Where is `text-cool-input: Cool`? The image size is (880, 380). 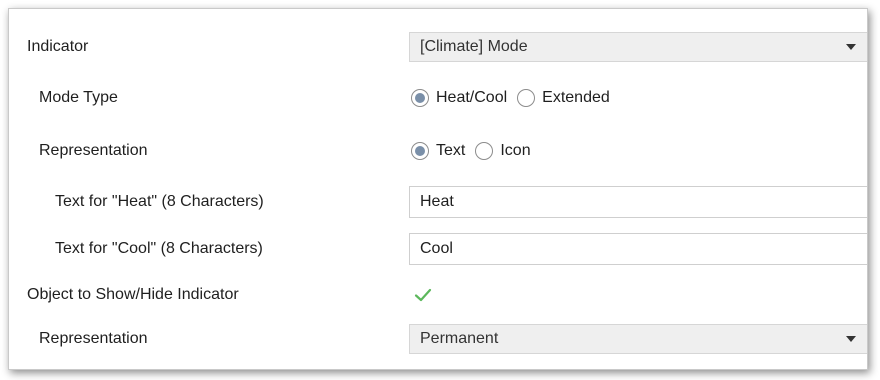 text-cool-input: Cool is located at coordinates (638, 249).